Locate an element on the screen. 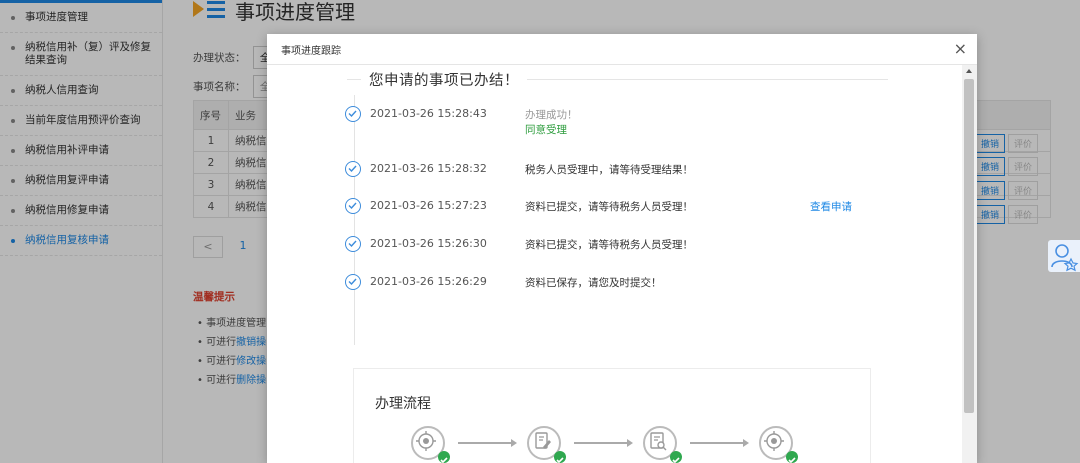  process-flow-title: 办理流程 is located at coordinates (403, 404).